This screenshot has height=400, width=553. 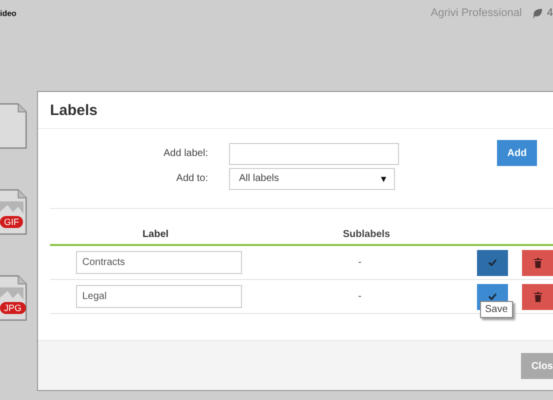 I want to click on column-header: Label, so click(x=155, y=234).